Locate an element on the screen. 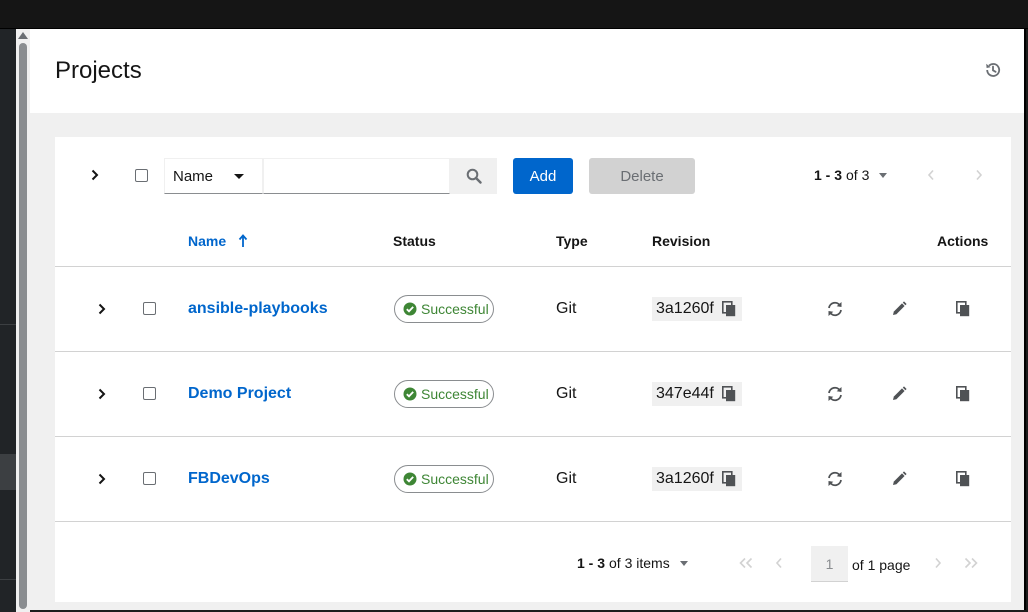  filter-field-select: Name is located at coordinates (213, 176).